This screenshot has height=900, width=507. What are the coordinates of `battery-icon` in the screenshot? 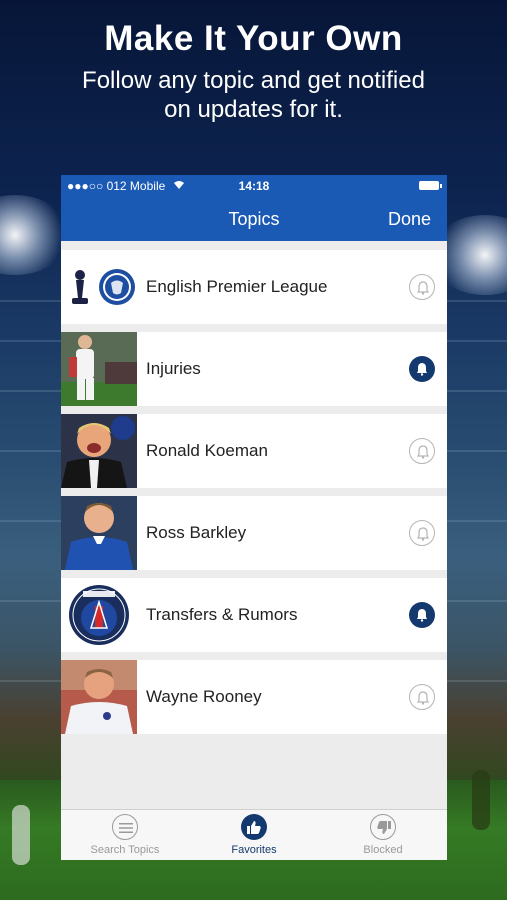 It's located at (430, 185).